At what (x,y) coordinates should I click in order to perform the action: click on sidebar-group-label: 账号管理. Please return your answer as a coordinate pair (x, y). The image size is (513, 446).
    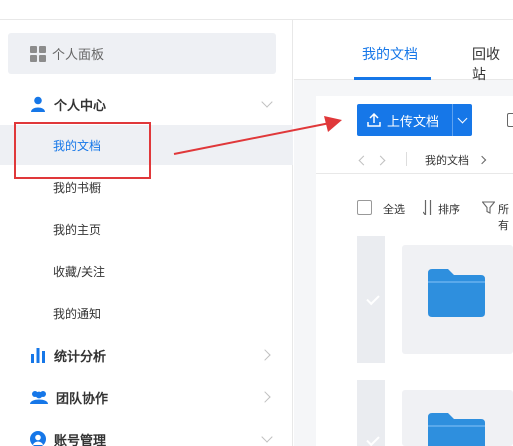
    Looking at the image, I should click on (80, 439).